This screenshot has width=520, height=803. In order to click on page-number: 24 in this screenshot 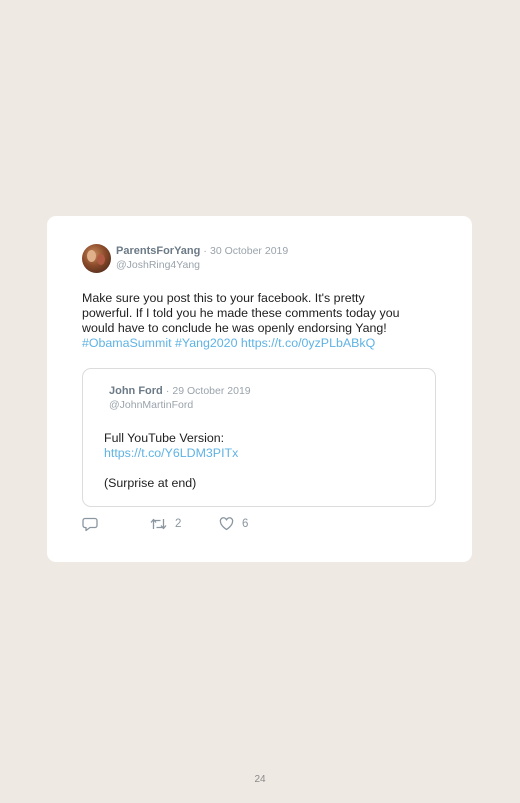, I will do `click(260, 779)`.